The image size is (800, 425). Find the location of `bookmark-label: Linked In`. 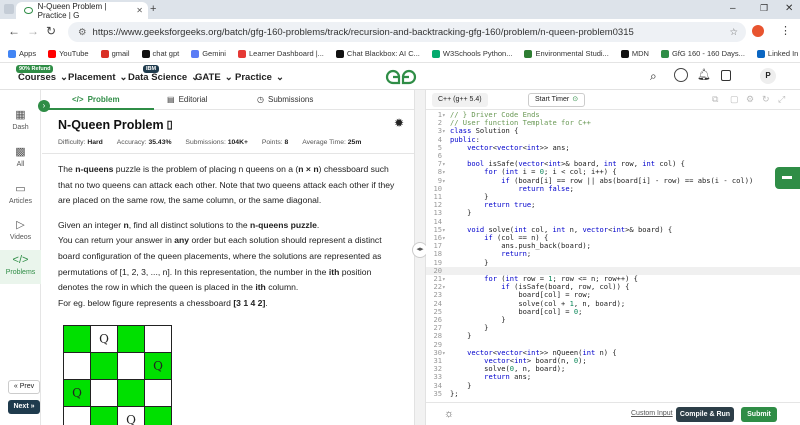

bookmark-label: Linked In is located at coordinates (783, 53).